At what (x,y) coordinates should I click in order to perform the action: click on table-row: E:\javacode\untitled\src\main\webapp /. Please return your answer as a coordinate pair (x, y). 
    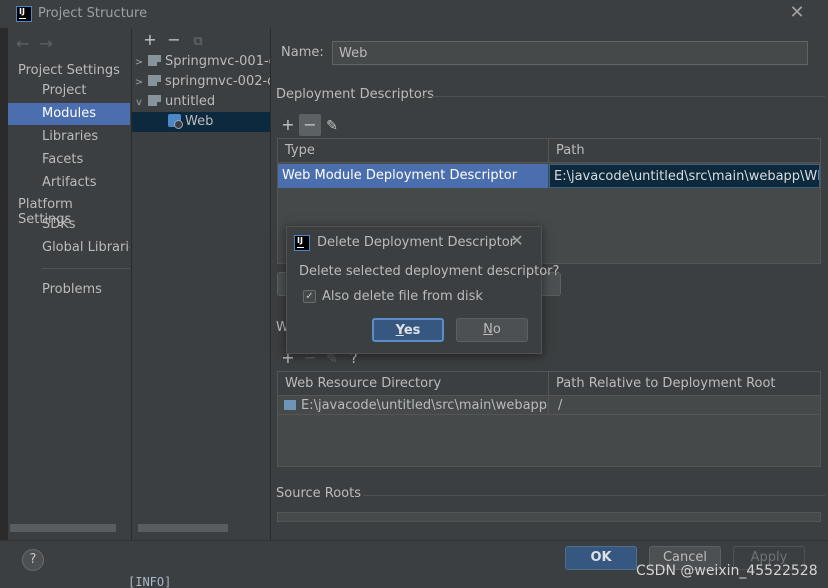
    Looking at the image, I should click on (549, 406).